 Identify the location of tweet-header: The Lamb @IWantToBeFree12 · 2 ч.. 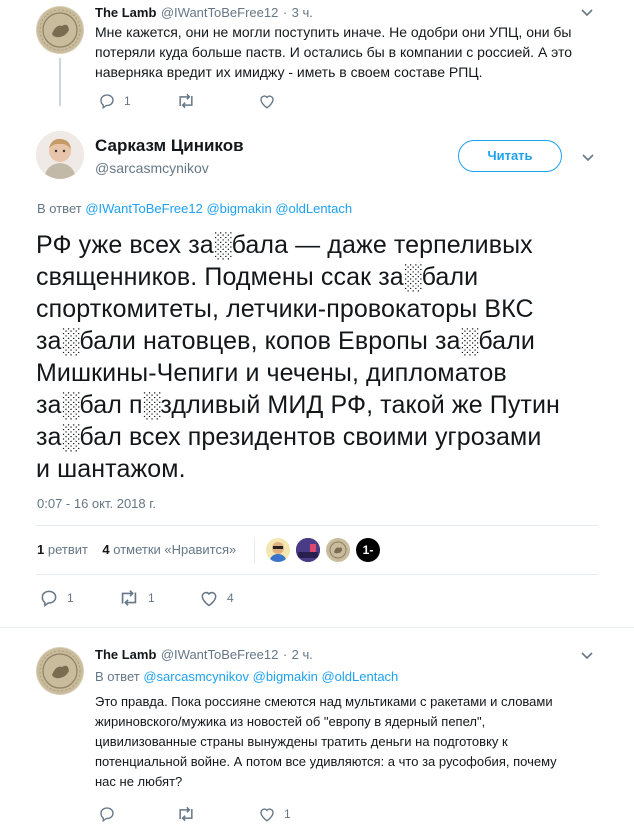
(204, 655).